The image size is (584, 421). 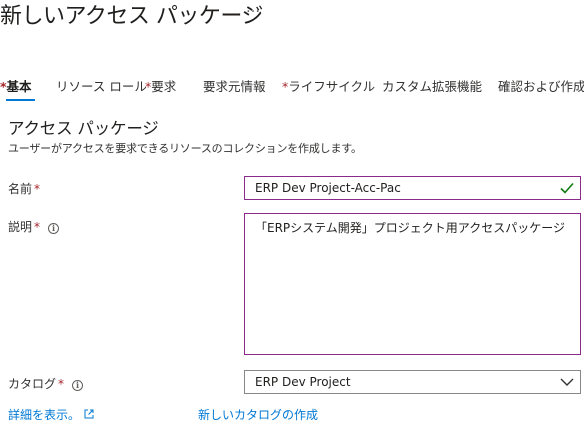 What do you see at coordinates (19, 86) in the screenshot?
I see `tab-label: 基本` at bounding box center [19, 86].